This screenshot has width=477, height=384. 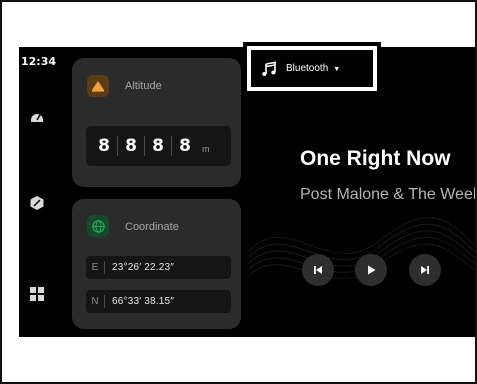 What do you see at coordinates (269, 68) in the screenshot?
I see `music-note-icon` at bounding box center [269, 68].